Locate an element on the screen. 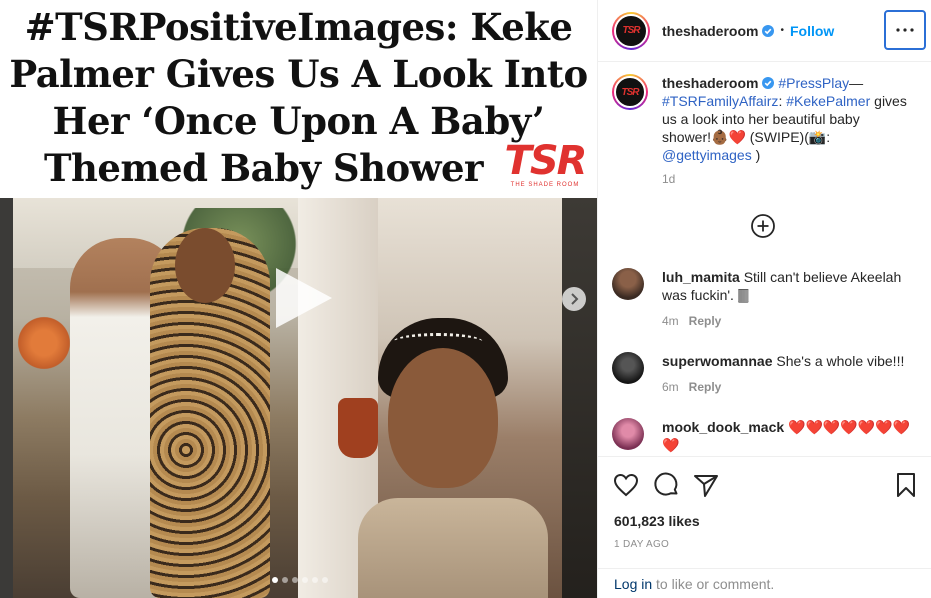 This screenshot has width=931, height=598. caption-colon: : is located at coordinates (780, 101).